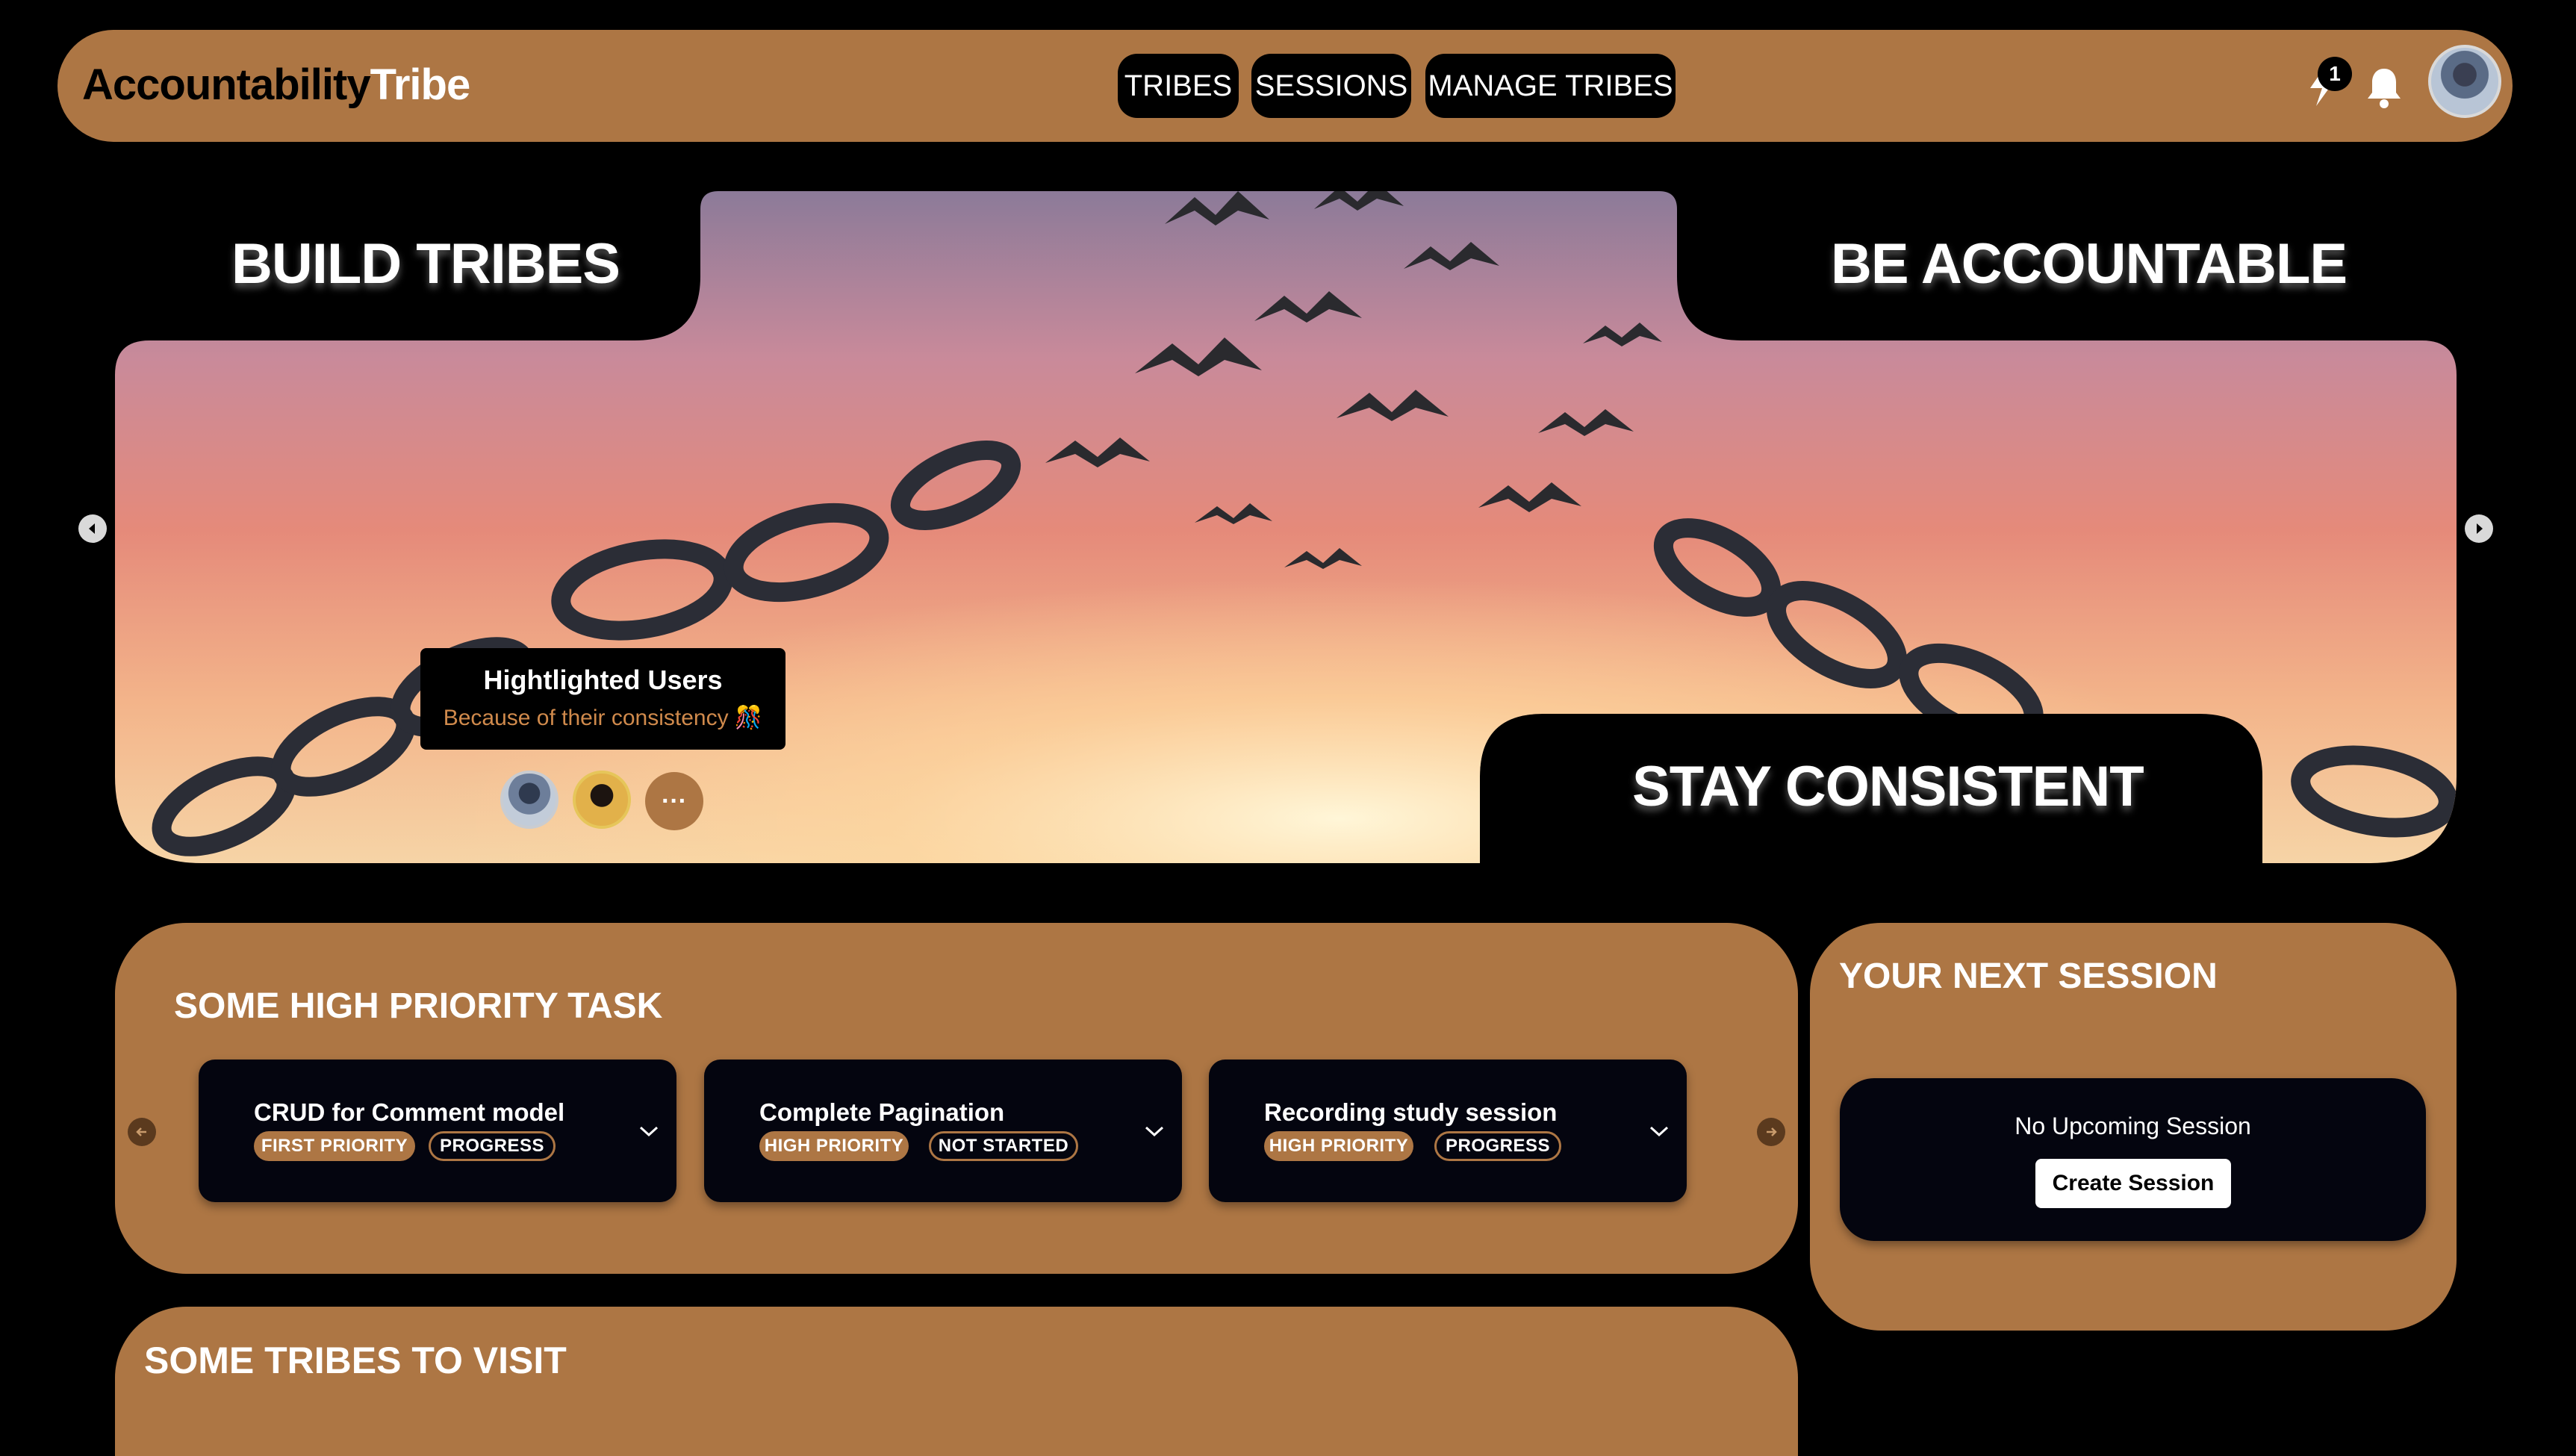 This screenshot has width=2576, height=1456. I want to click on hero-next-arrow-icon, so click(2479, 528).